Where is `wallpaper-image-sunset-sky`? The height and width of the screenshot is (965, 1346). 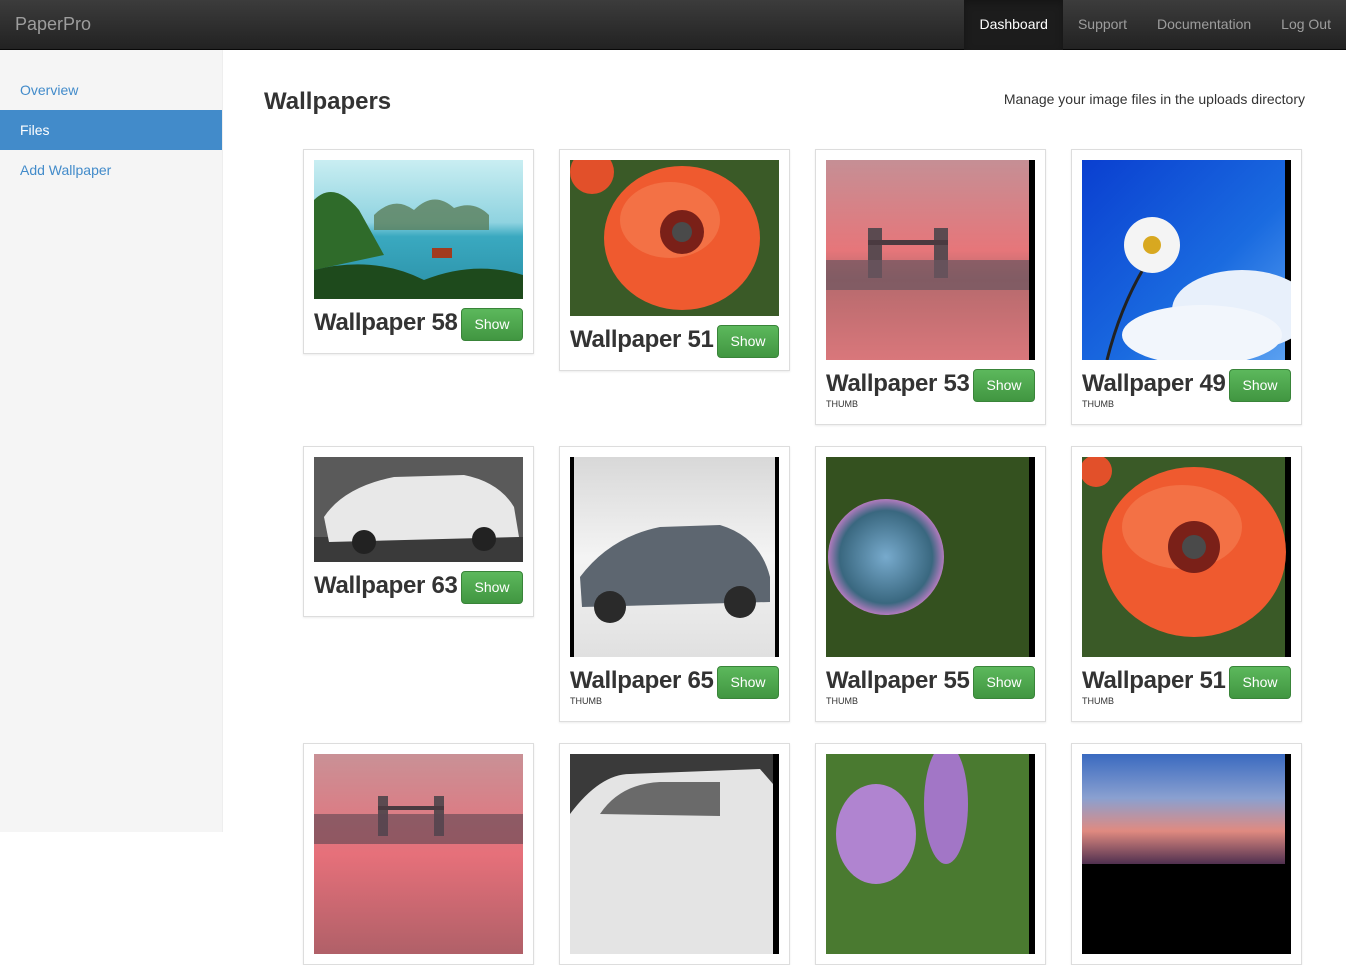 wallpaper-image-sunset-sky is located at coordinates (1186, 854).